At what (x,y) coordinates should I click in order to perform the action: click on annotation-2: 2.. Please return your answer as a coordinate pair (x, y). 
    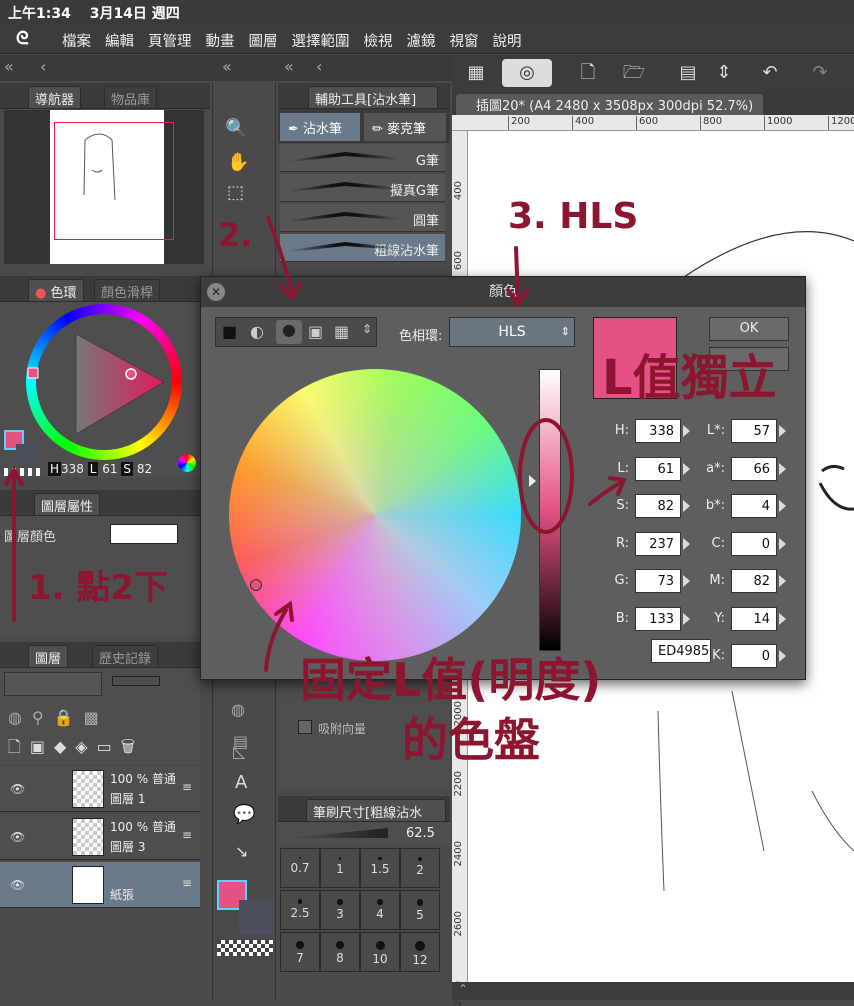
    Looking at the image, I should click on (235, 235).